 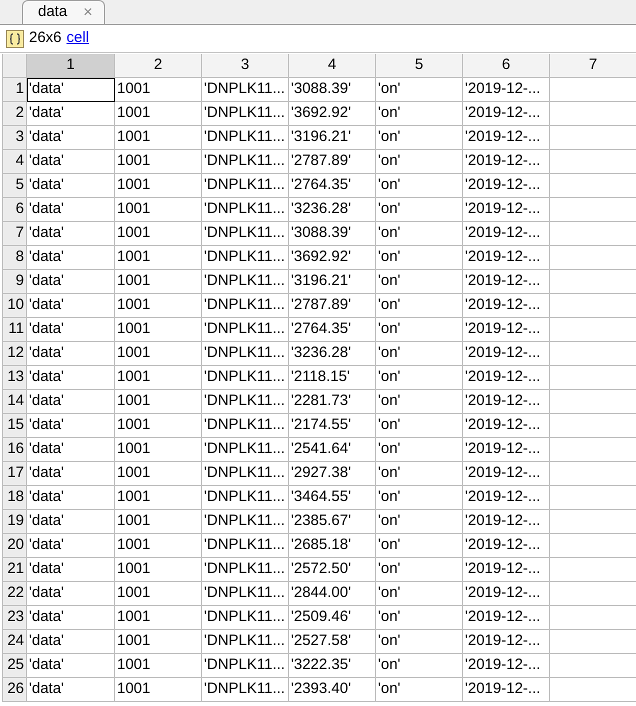 I want to click on table-cell: '3196.21', so click(x=332, y=282).